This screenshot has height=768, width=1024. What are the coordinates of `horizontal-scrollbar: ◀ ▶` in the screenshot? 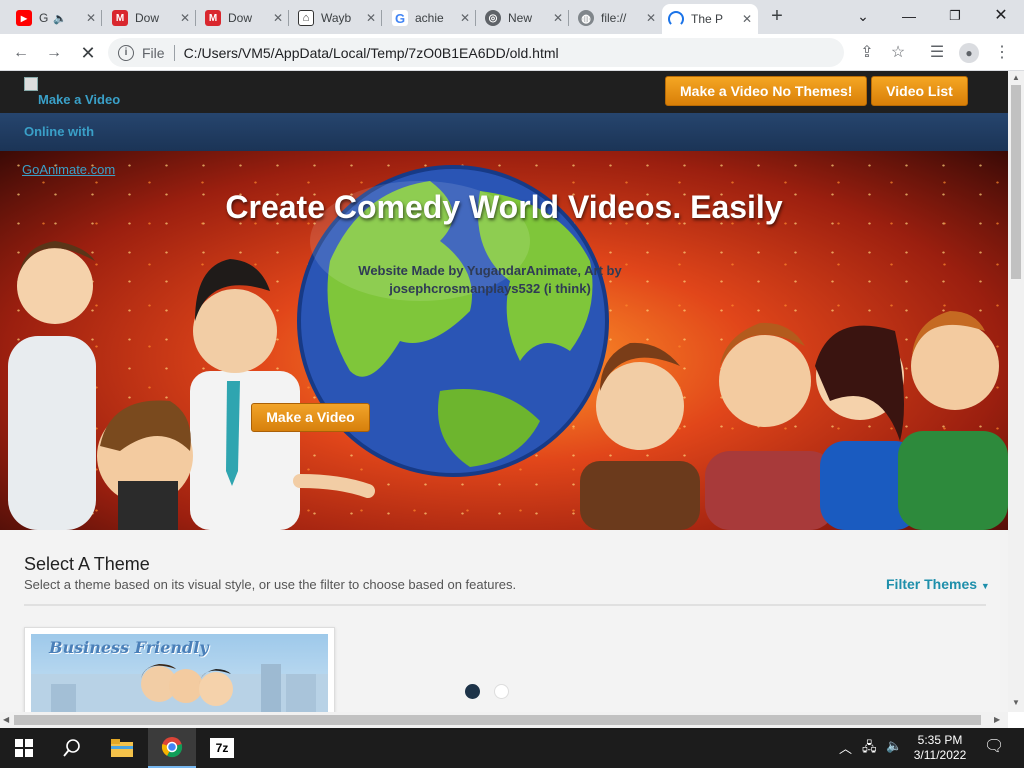 It's located at (504, 720).